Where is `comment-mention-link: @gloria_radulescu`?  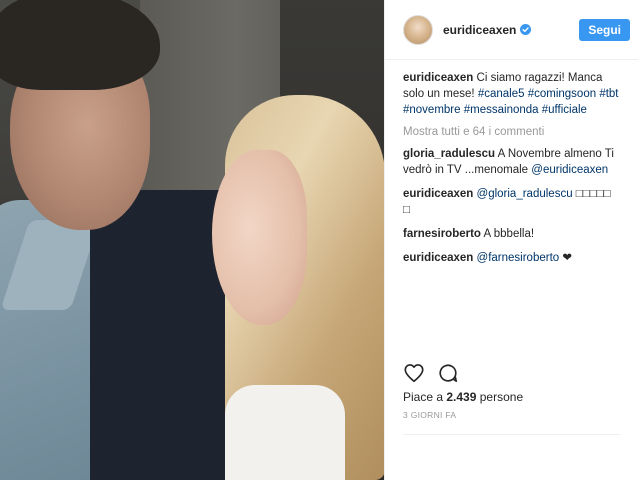
comment-mention-link: @gloria_radulescu is located at coordinates (525, 194).